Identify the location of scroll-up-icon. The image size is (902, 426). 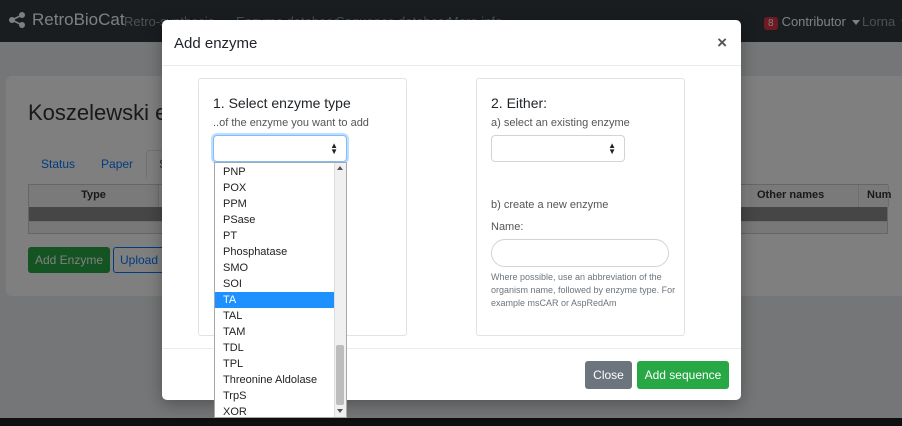
(340, 168).